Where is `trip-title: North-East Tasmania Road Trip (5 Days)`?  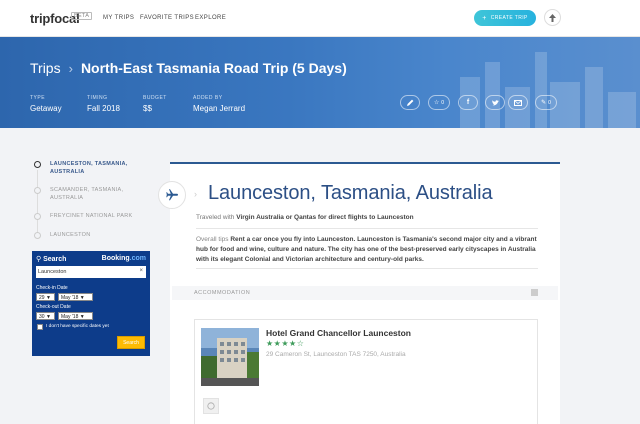 trip-title: North-East Tasmania Road Trip (5 Days) is located at coordinates (213, 68).